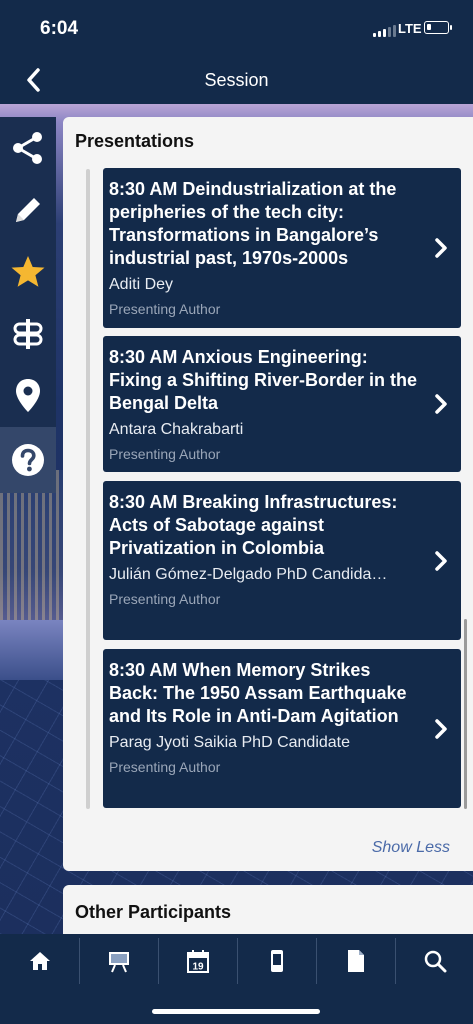 This screenshot has height=1024, width=473. I want to click on other-participants-heading: Other Participants, so click(153, 912).